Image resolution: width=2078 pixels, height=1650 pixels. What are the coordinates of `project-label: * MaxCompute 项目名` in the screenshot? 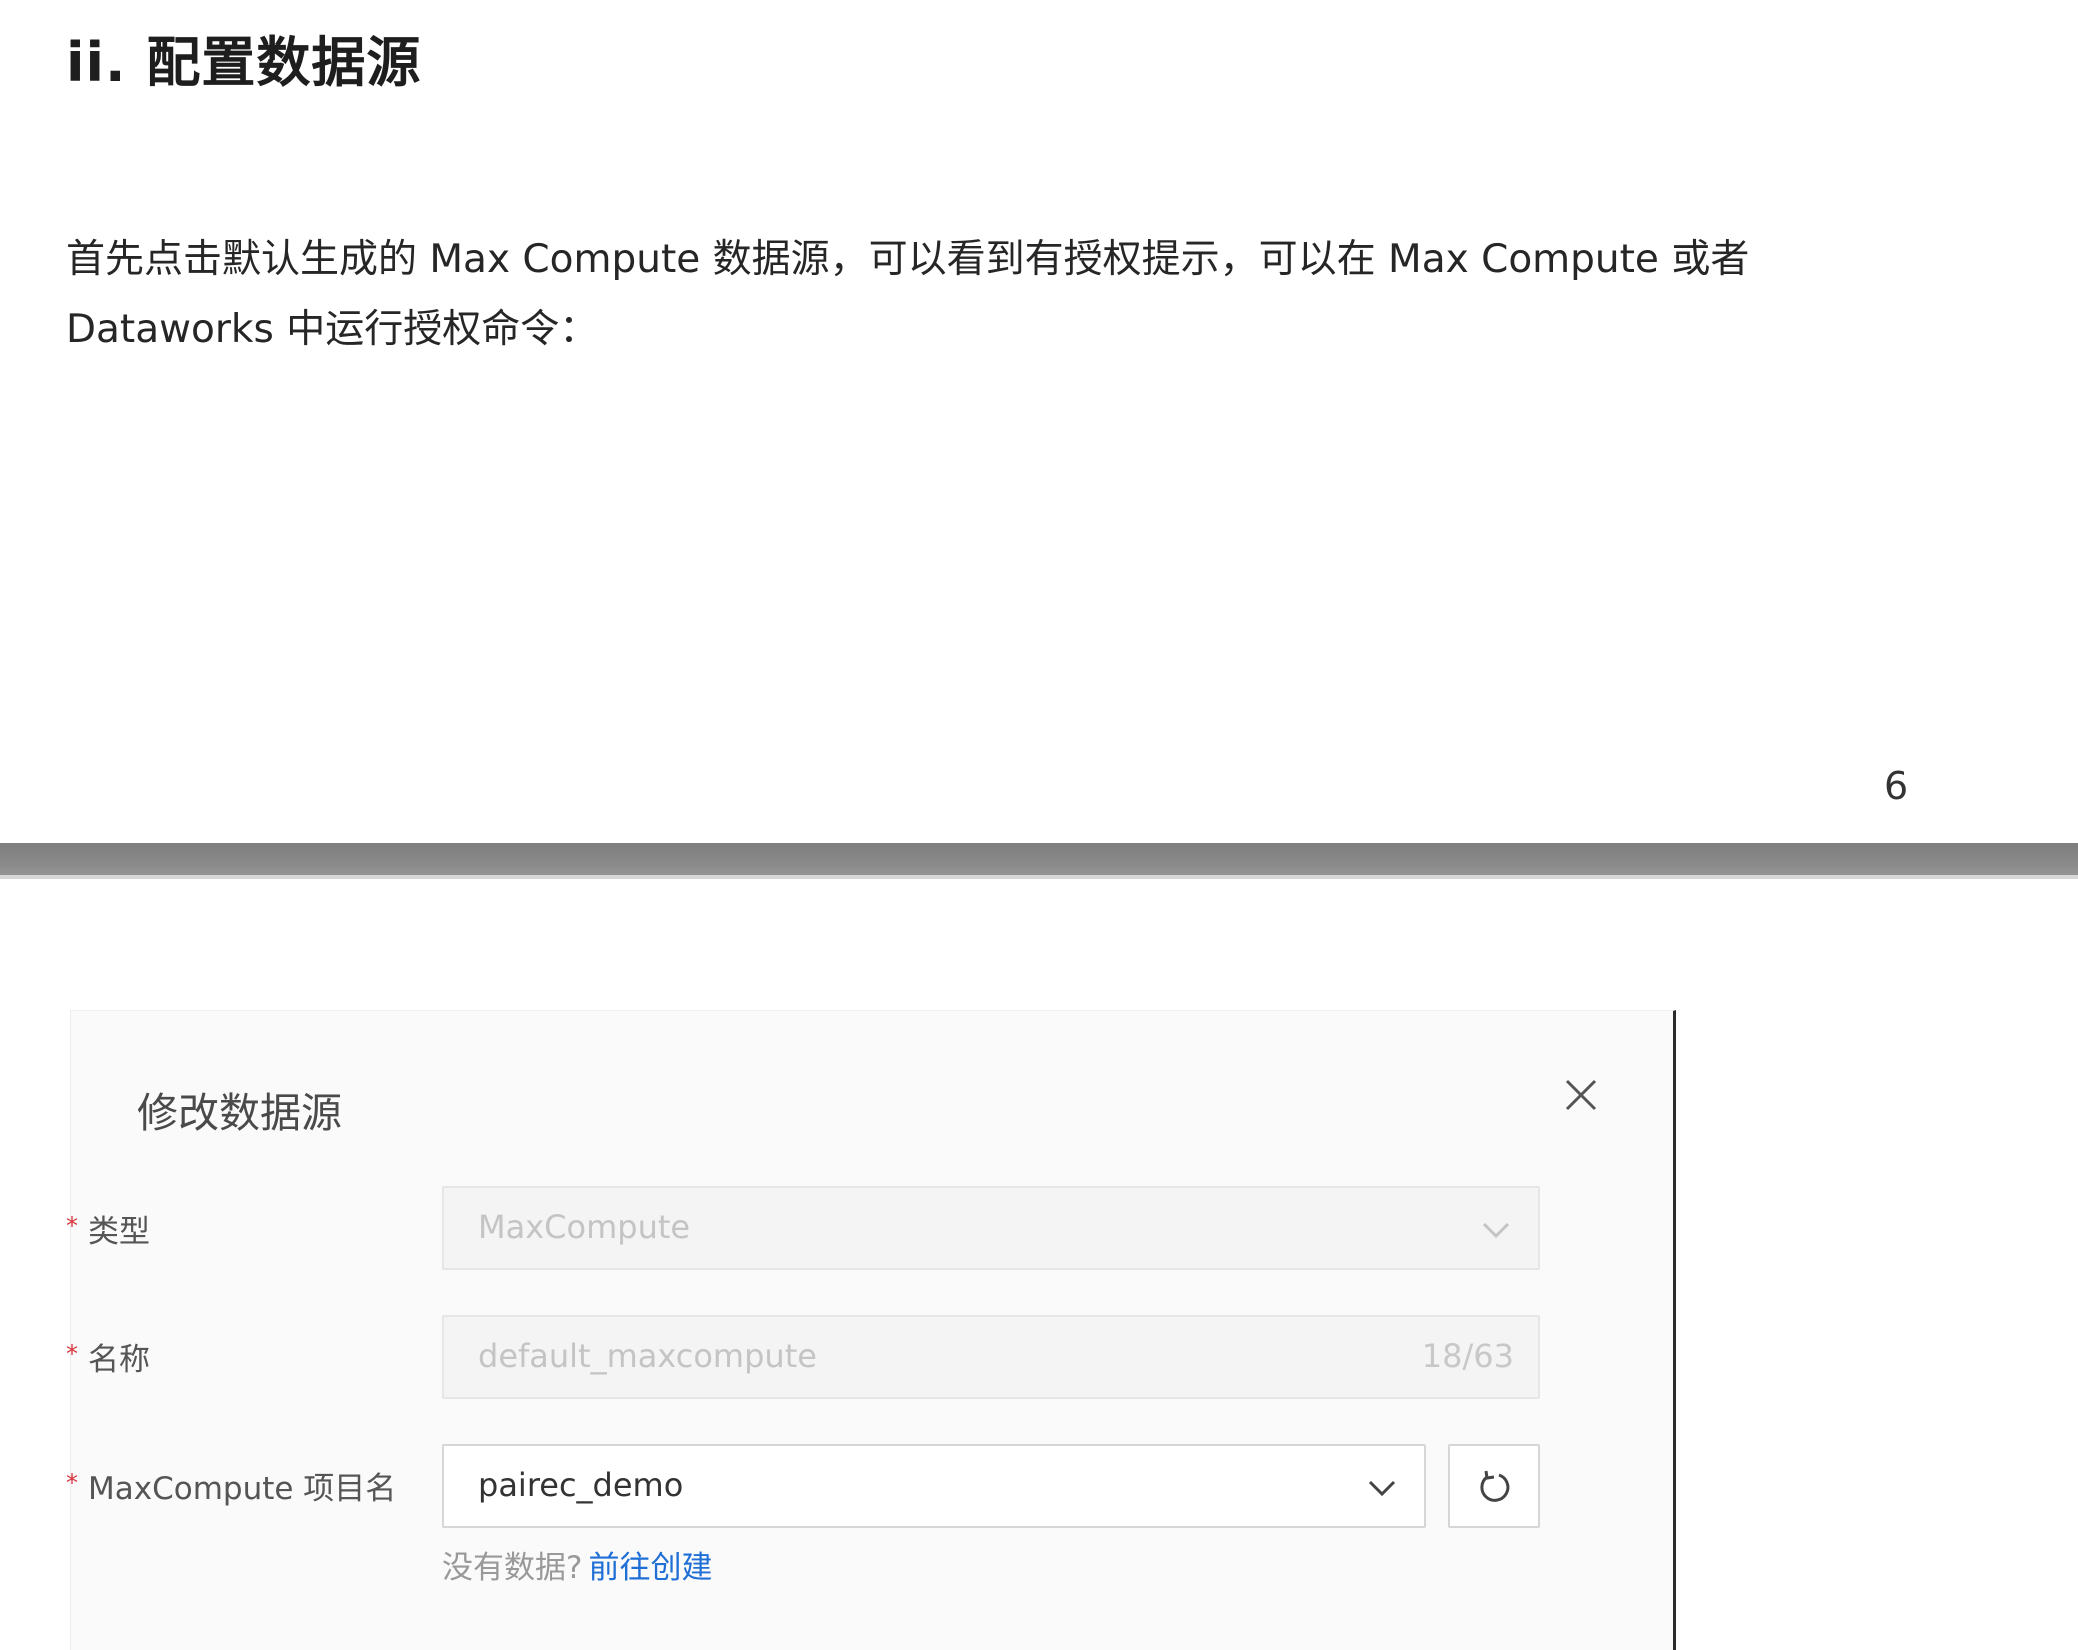 It's located at (231, 1488).